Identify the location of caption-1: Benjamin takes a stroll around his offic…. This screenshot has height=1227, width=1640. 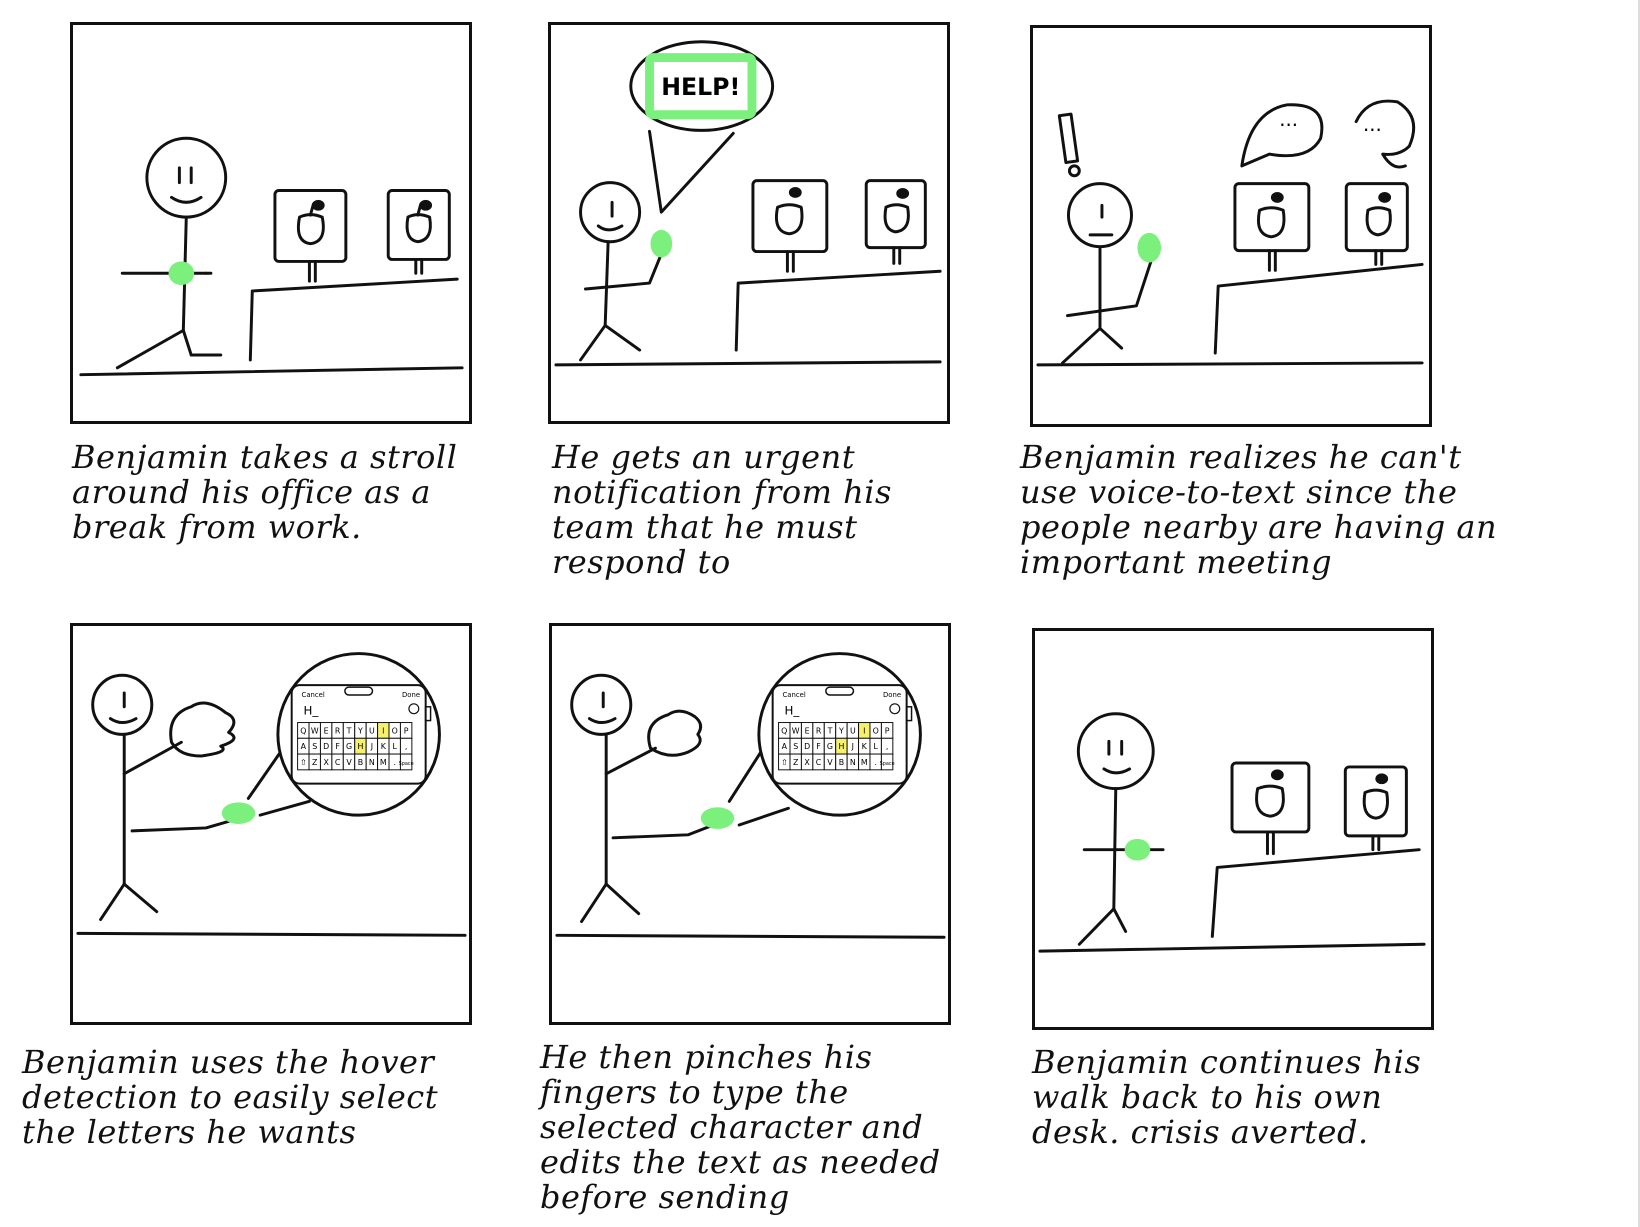
(265, 492).